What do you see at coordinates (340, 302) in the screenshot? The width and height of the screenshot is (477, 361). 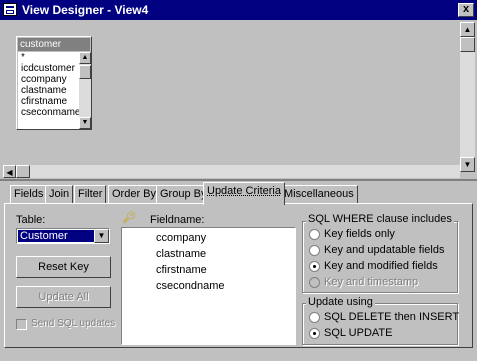 I see `update-using-group-title: Update using` at bounding box center [340, 302].